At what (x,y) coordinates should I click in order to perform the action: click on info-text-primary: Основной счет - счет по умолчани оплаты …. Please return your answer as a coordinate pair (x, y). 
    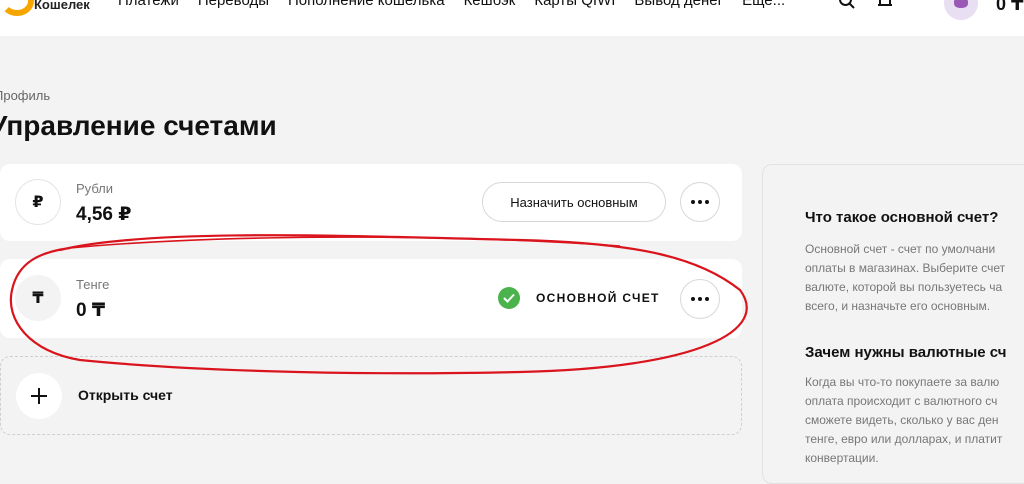
    Looking at the image, I should click on (905, 277).